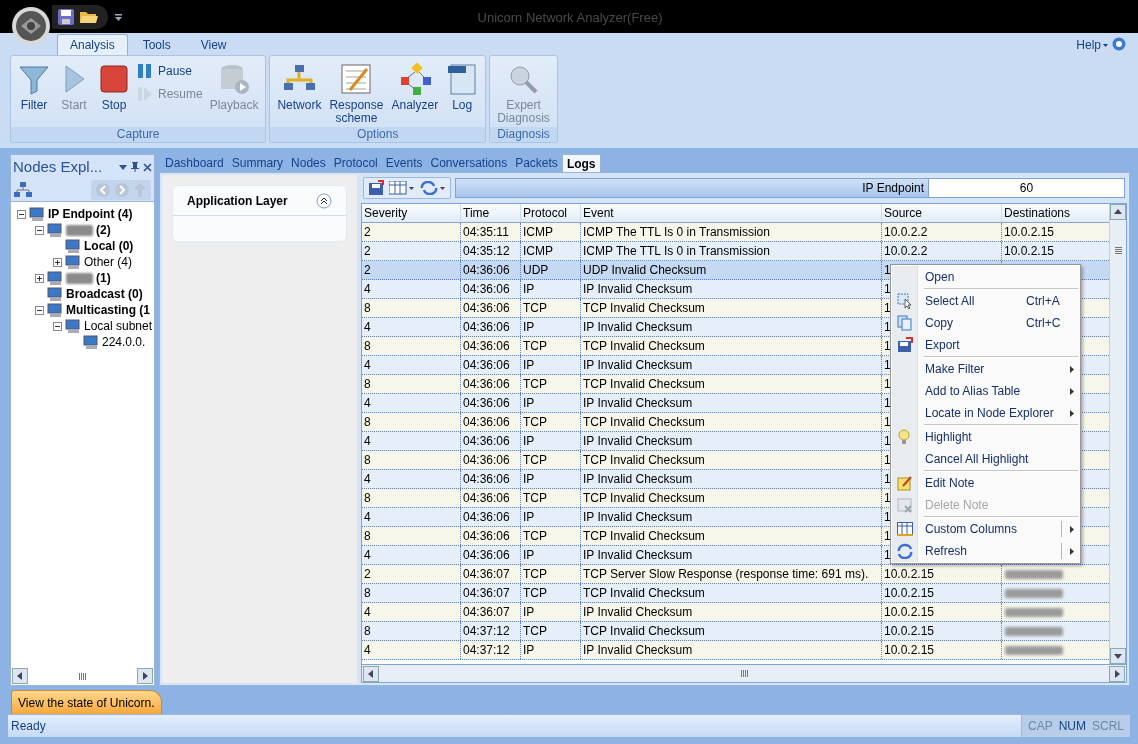 Image resolution: width=1138 pixels, height=744 pixels. Describe the element at coordinates (376, 187) in the screenshot. I see `export-icon` at that location.